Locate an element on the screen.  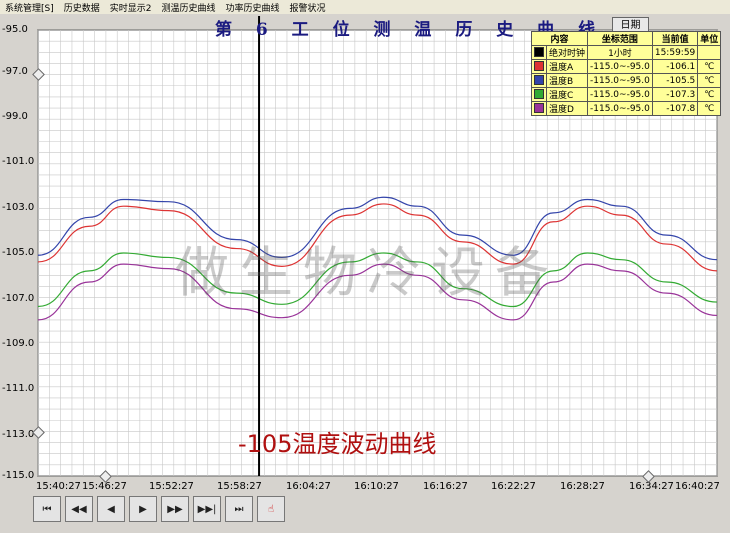
play-icon: ▶ is located at coordinates (143, 509).